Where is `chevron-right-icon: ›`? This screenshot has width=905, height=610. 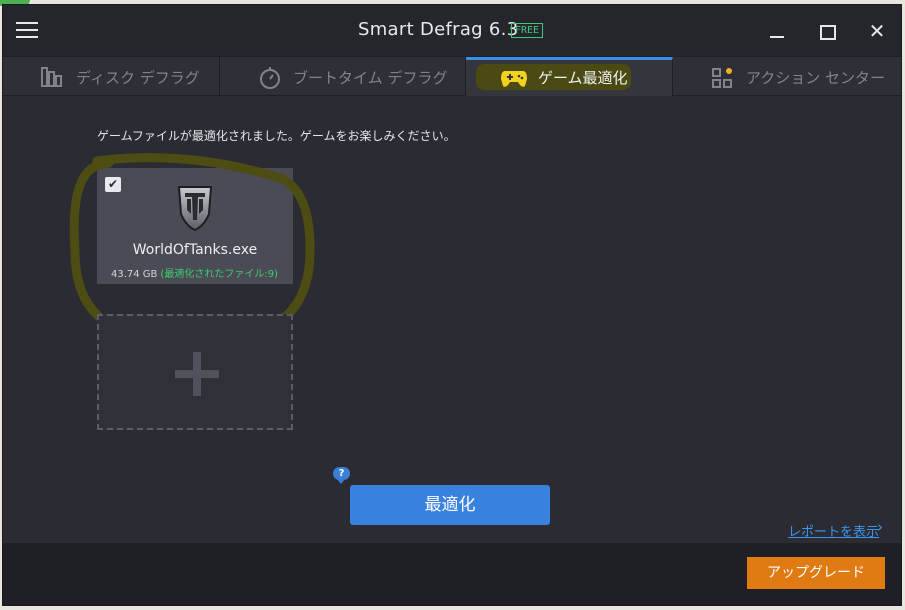
chevron-right-icon: › is located at coordinates (880, 527).